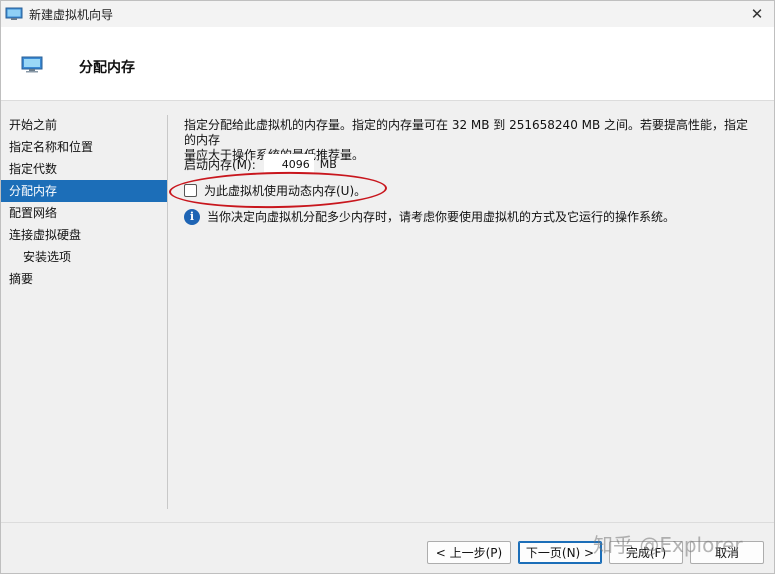 The image size is (775, 574). What do you see at coordinates (71, 14) in the screenshot?
I see `window-title: 新建虚拟机向导` at bounding box center [71, 14].